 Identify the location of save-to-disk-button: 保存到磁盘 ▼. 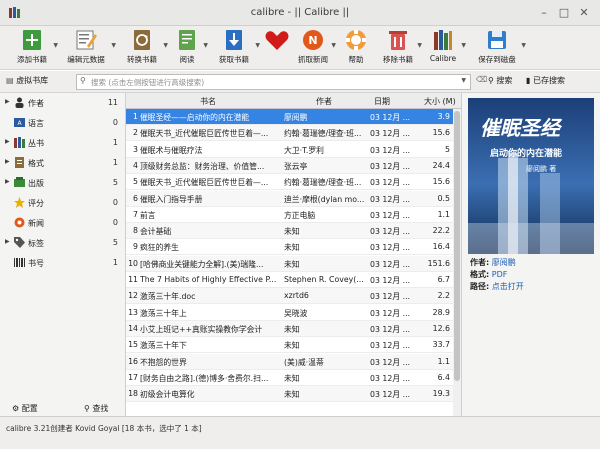
(500, 49).